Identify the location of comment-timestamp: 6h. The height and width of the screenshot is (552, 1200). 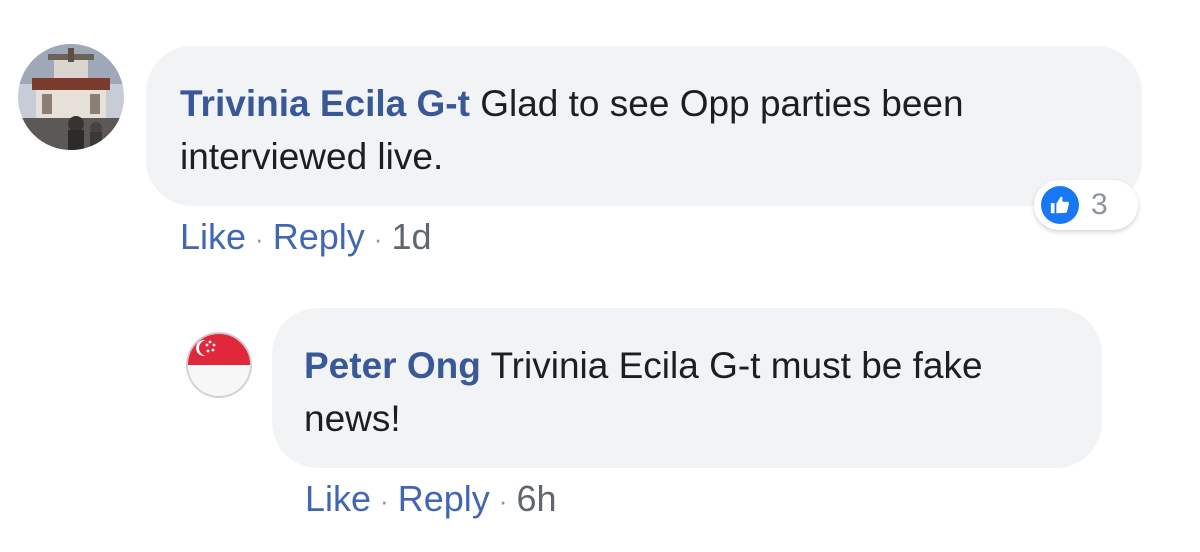
(536, 498).